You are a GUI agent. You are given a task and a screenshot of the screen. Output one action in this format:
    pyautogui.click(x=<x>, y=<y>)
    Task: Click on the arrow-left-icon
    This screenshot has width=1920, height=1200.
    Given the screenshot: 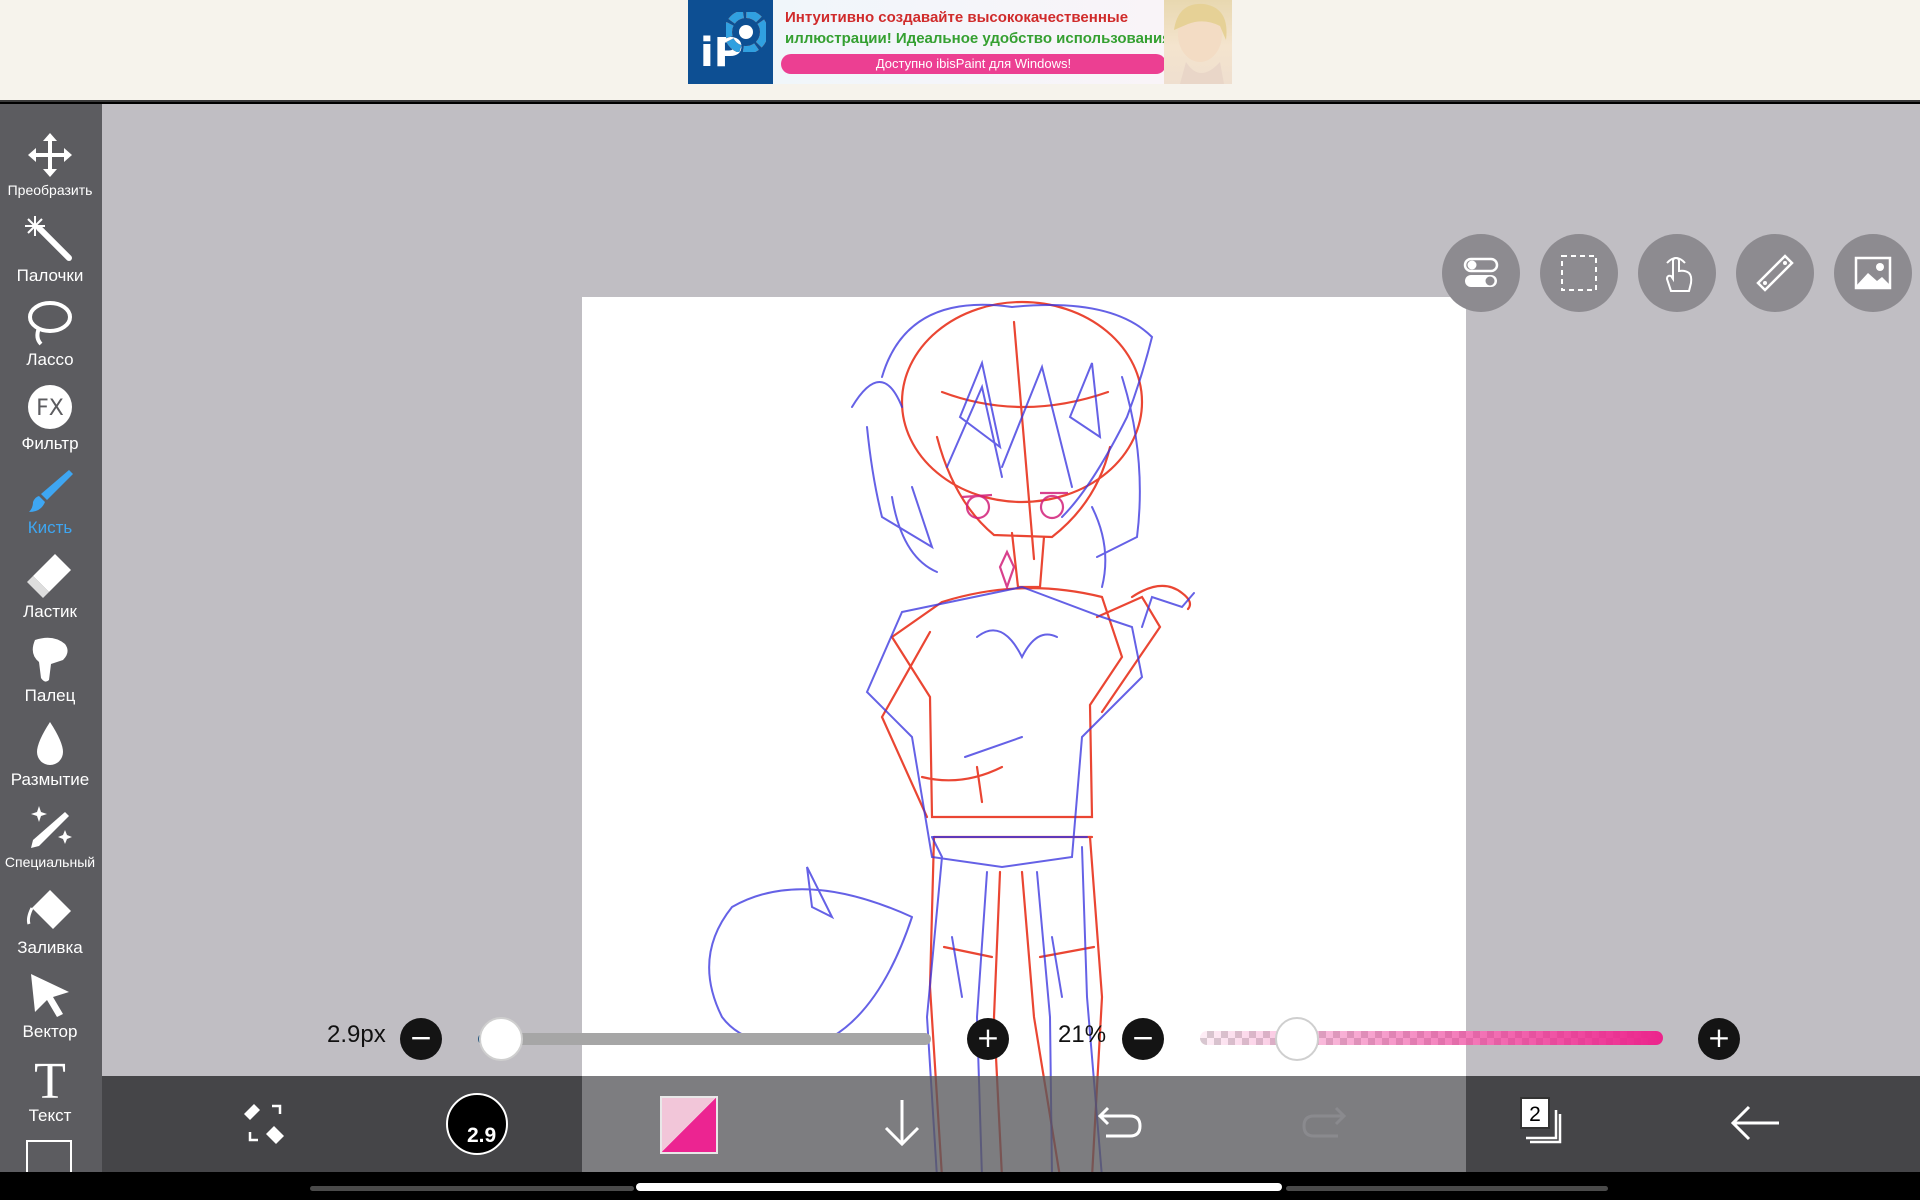 What is the action you would take?
    pyautogui.click(x=1754, y=1123)
    